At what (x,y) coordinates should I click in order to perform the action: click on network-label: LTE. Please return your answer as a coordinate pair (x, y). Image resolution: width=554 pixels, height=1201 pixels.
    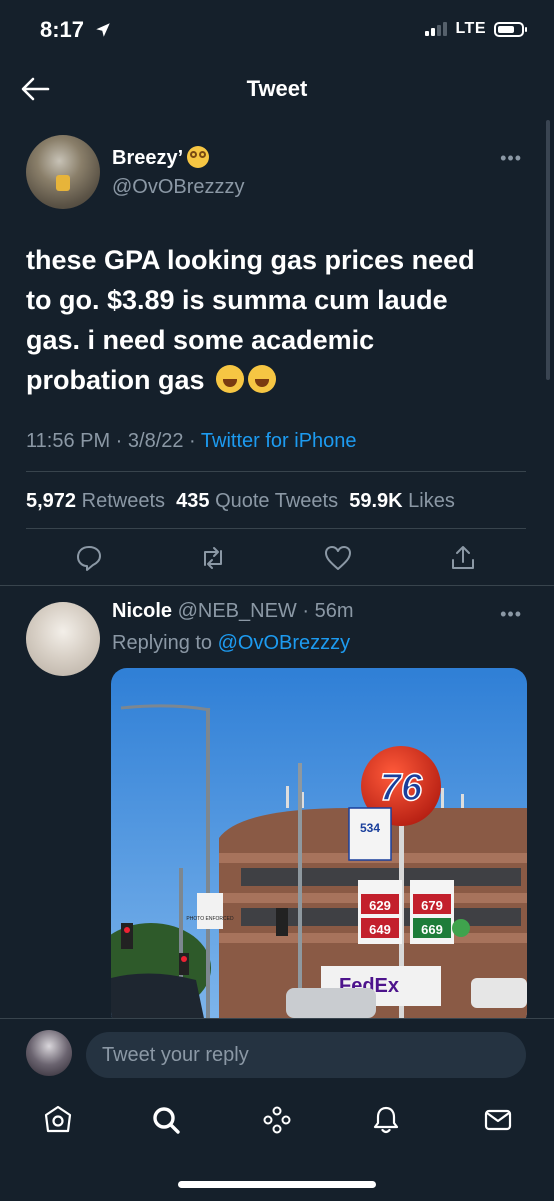
    Looking at the image, I should click on (470, 28).